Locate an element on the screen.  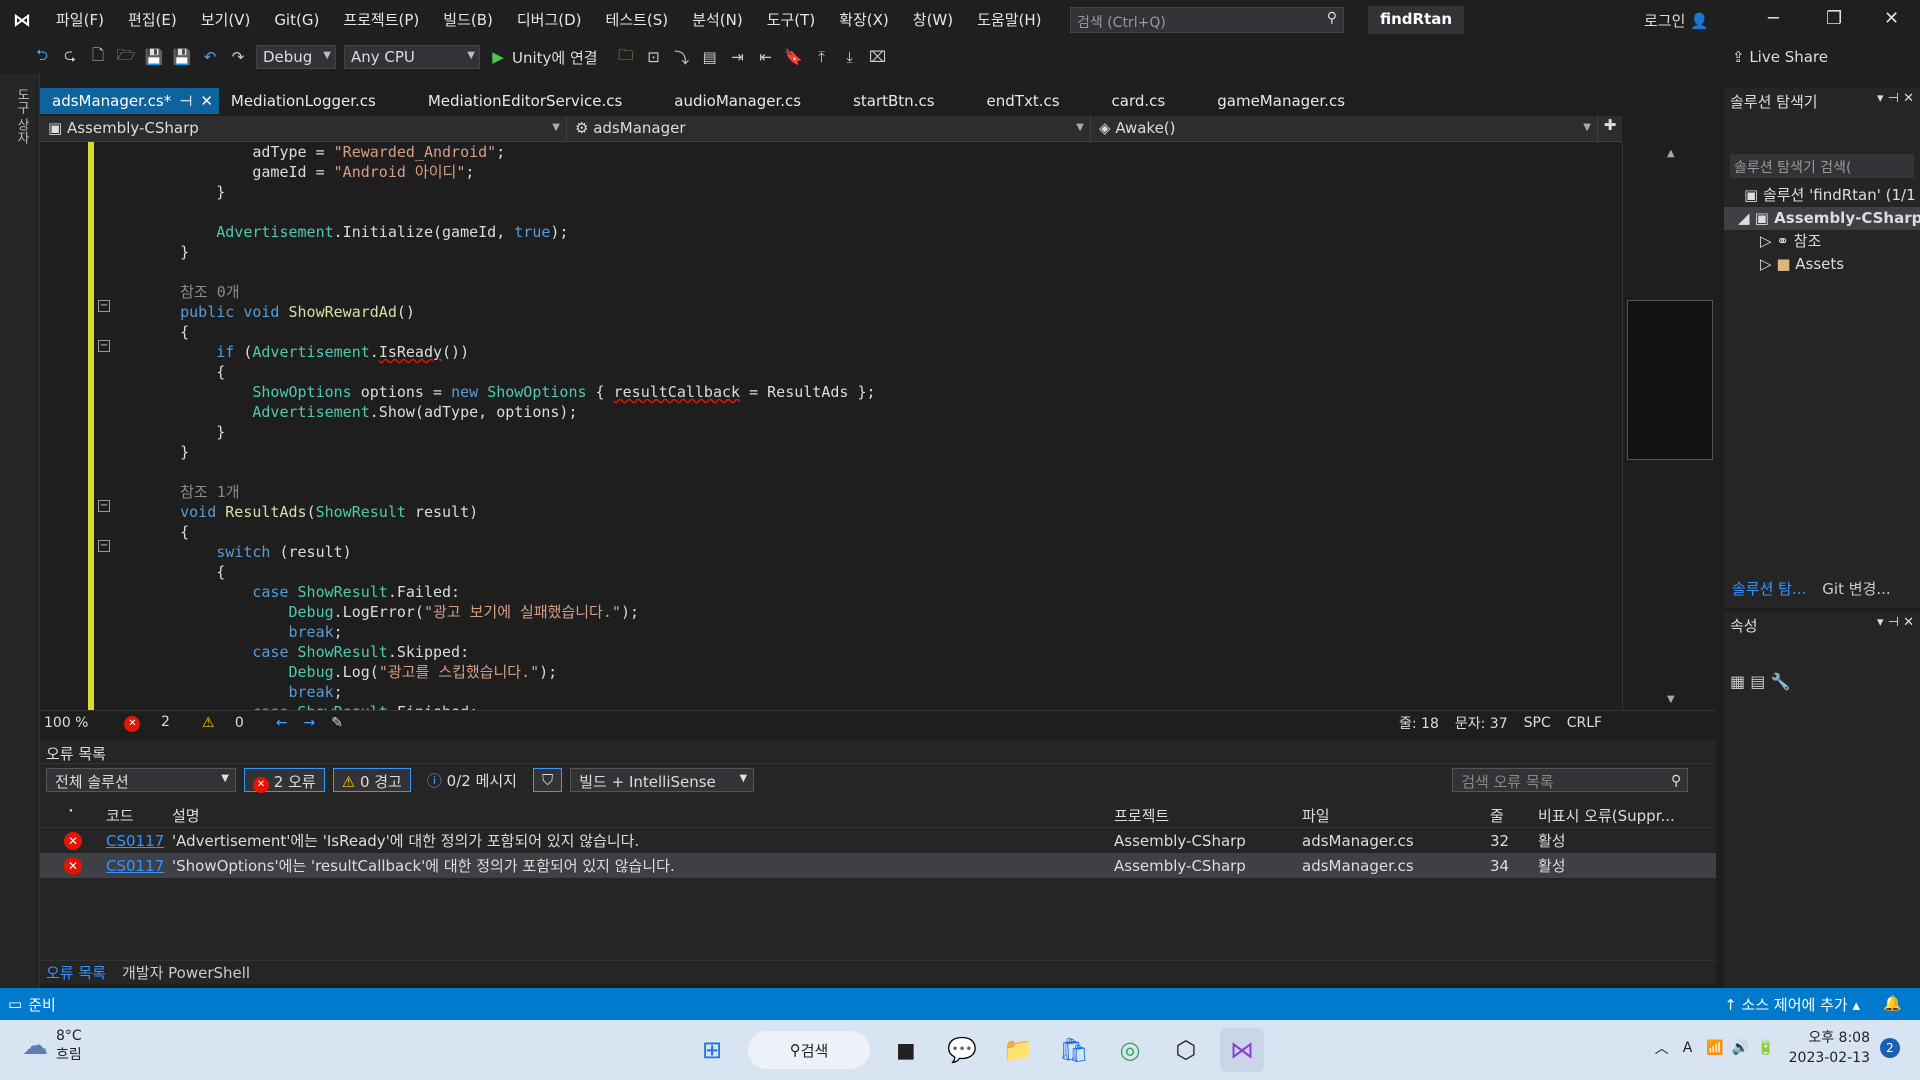
source-select: 빌드 + IntelliSense ▼ is located at coordinates (662, 780).